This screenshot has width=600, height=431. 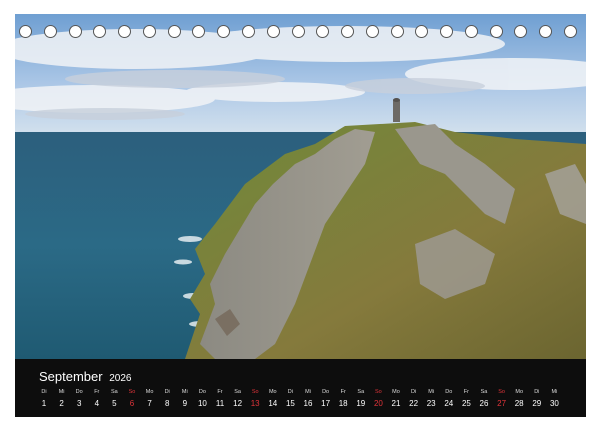 What do you see at coordinates (554, 399) in the screenshot?
I see `calendar-day: Mi 30` at bounding box center [554, 399].